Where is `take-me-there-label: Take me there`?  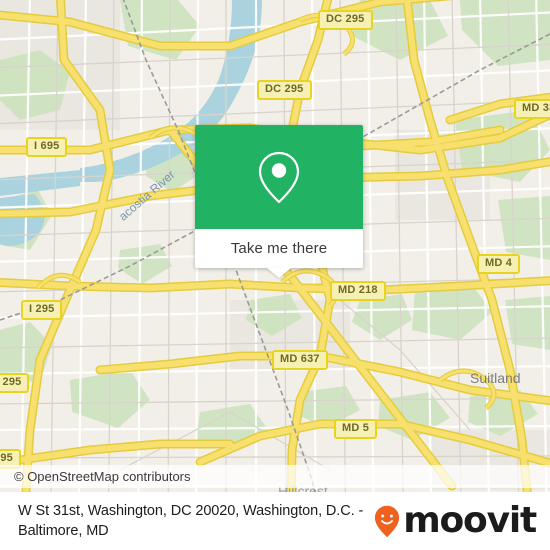
take-me-there-label: Take me there is located at coordinates (279, 248).